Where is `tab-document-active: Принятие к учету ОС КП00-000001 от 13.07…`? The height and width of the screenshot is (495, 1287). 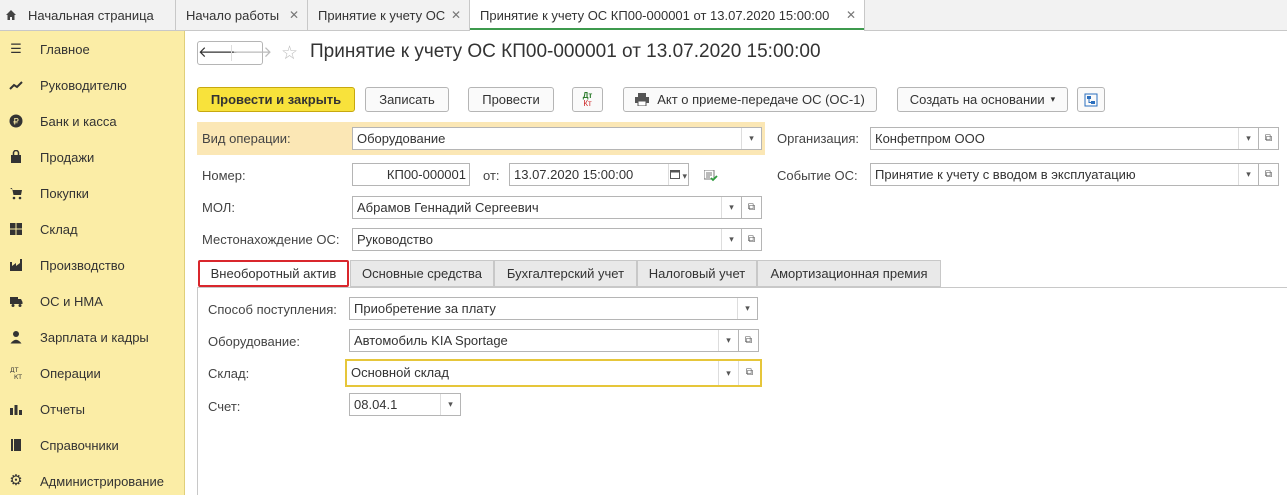 tab-document-active: Принятие к учету ОС КП00-000001 от 13.07… is located at coordinates (667, 15).